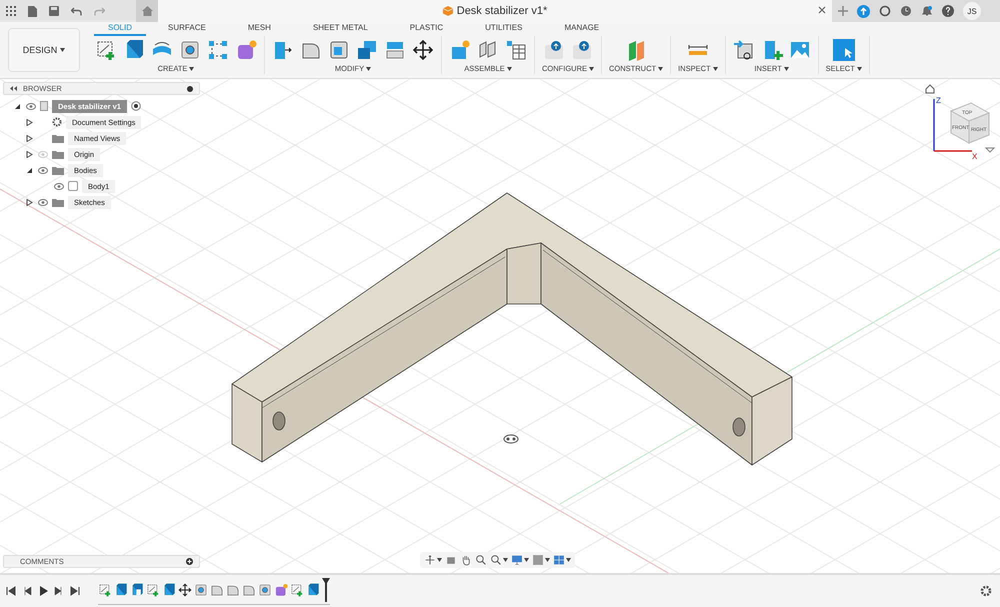 This screenshot has width=1000, height=607. I want to click on ribbon-tab: MESH, so click(259, 29).